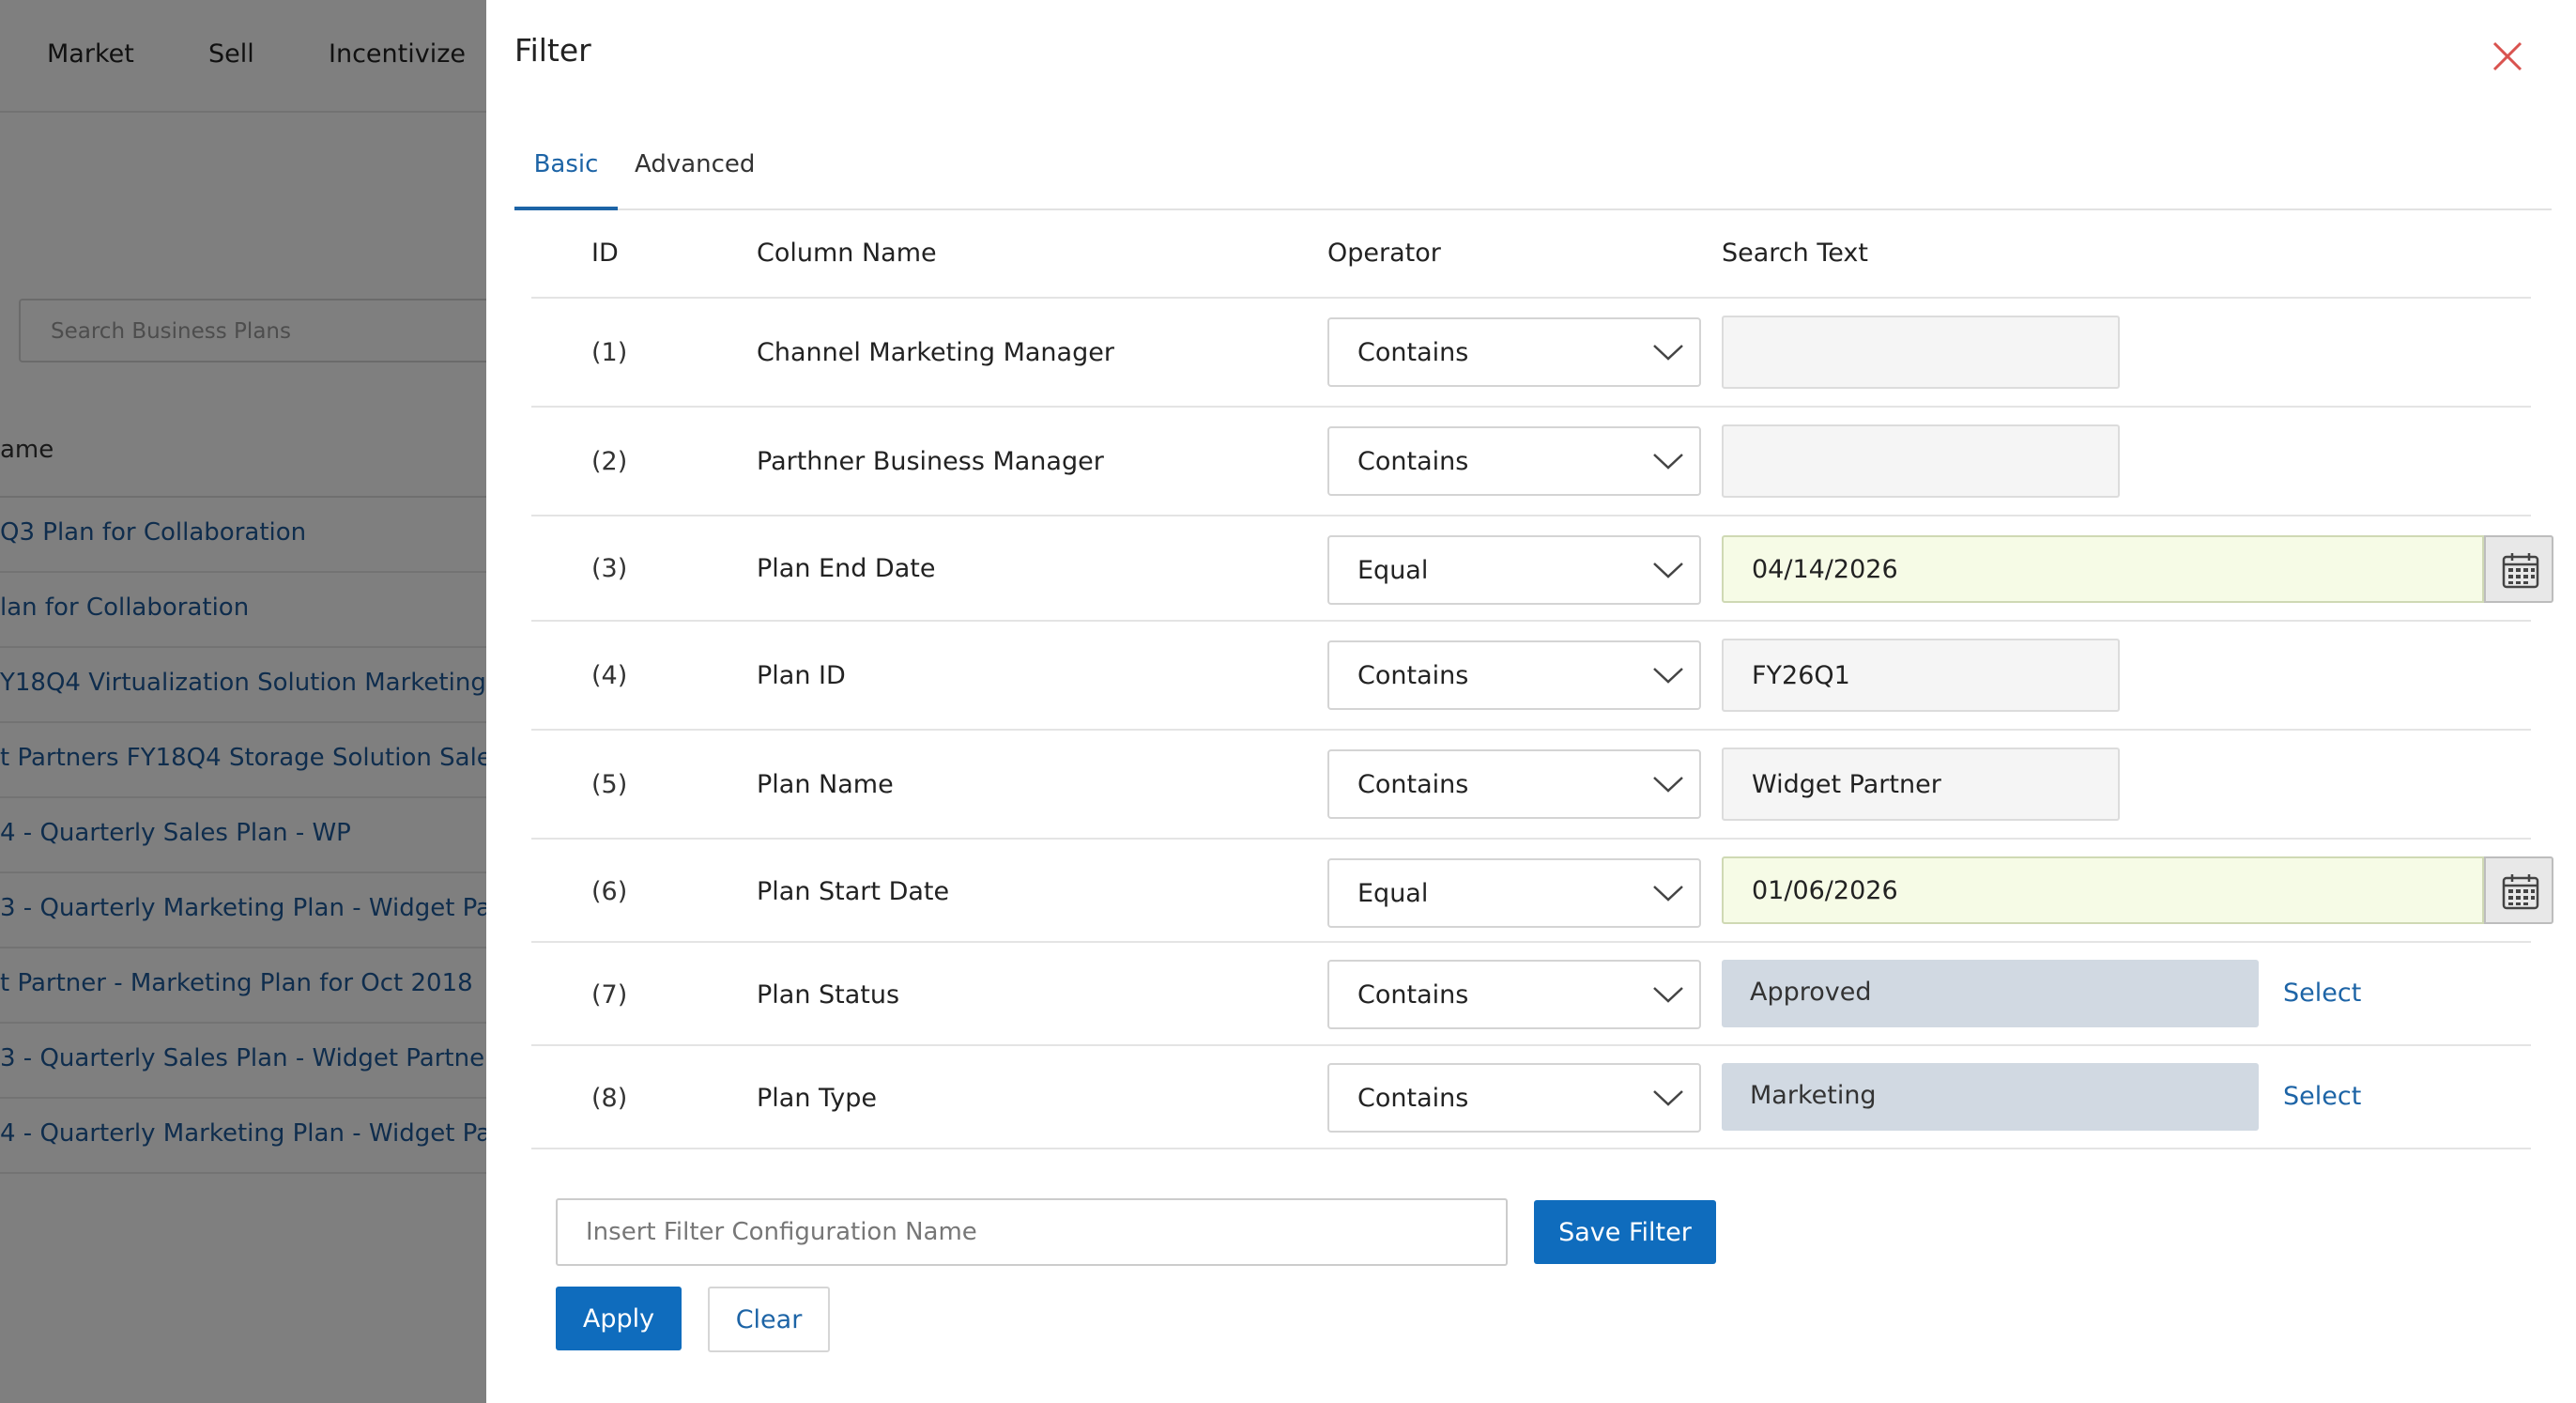  I want to click on search-text-input: Widget Partner, so click(1921, 784).